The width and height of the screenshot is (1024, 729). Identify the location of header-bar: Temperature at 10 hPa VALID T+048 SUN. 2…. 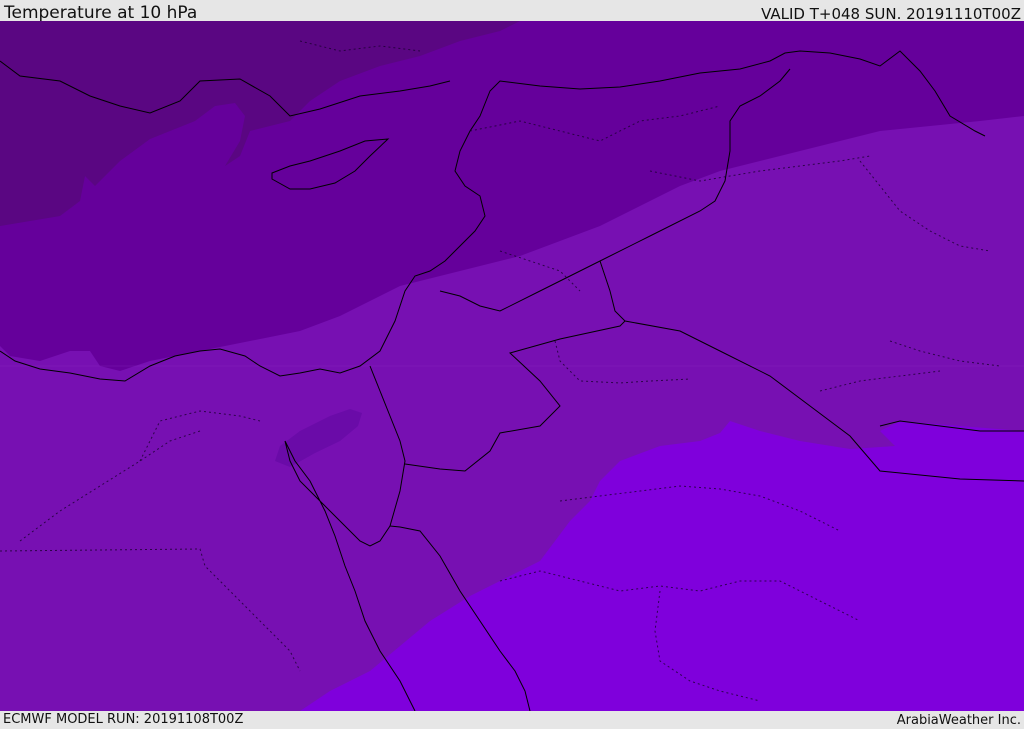
(512, 11).